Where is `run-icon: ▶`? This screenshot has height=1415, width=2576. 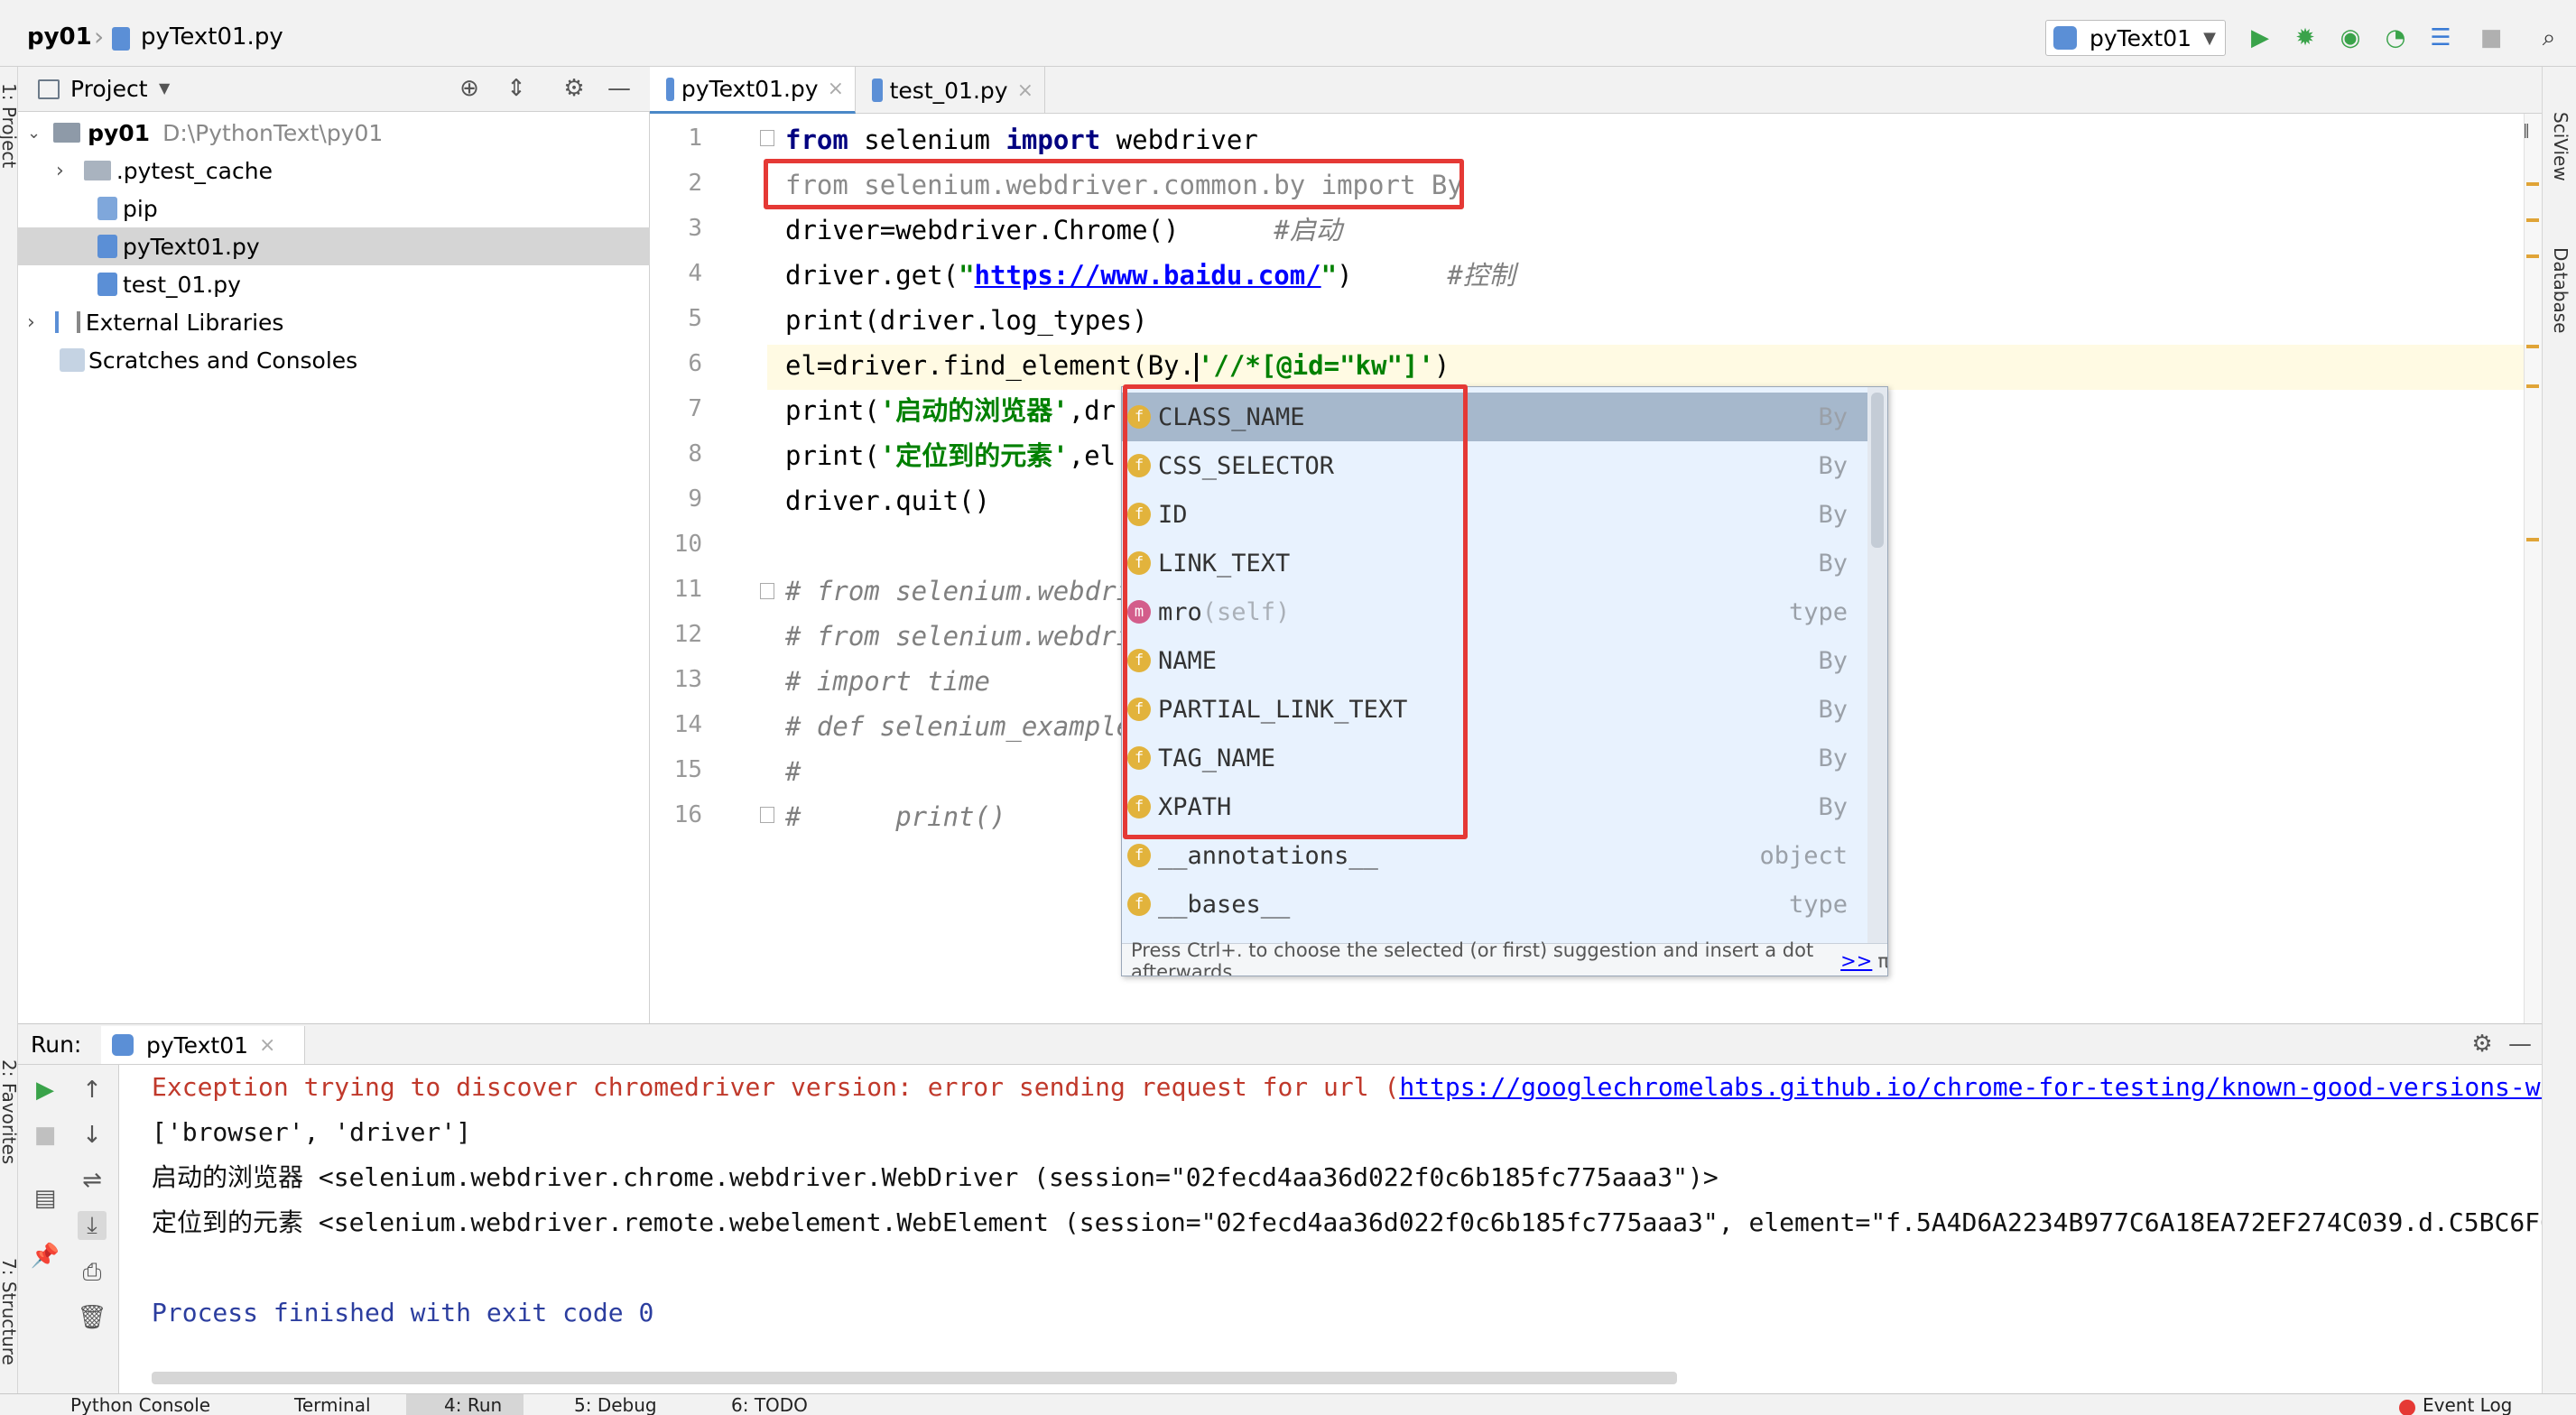
run-icon: ▶ is located at coordinates (2260, 37).